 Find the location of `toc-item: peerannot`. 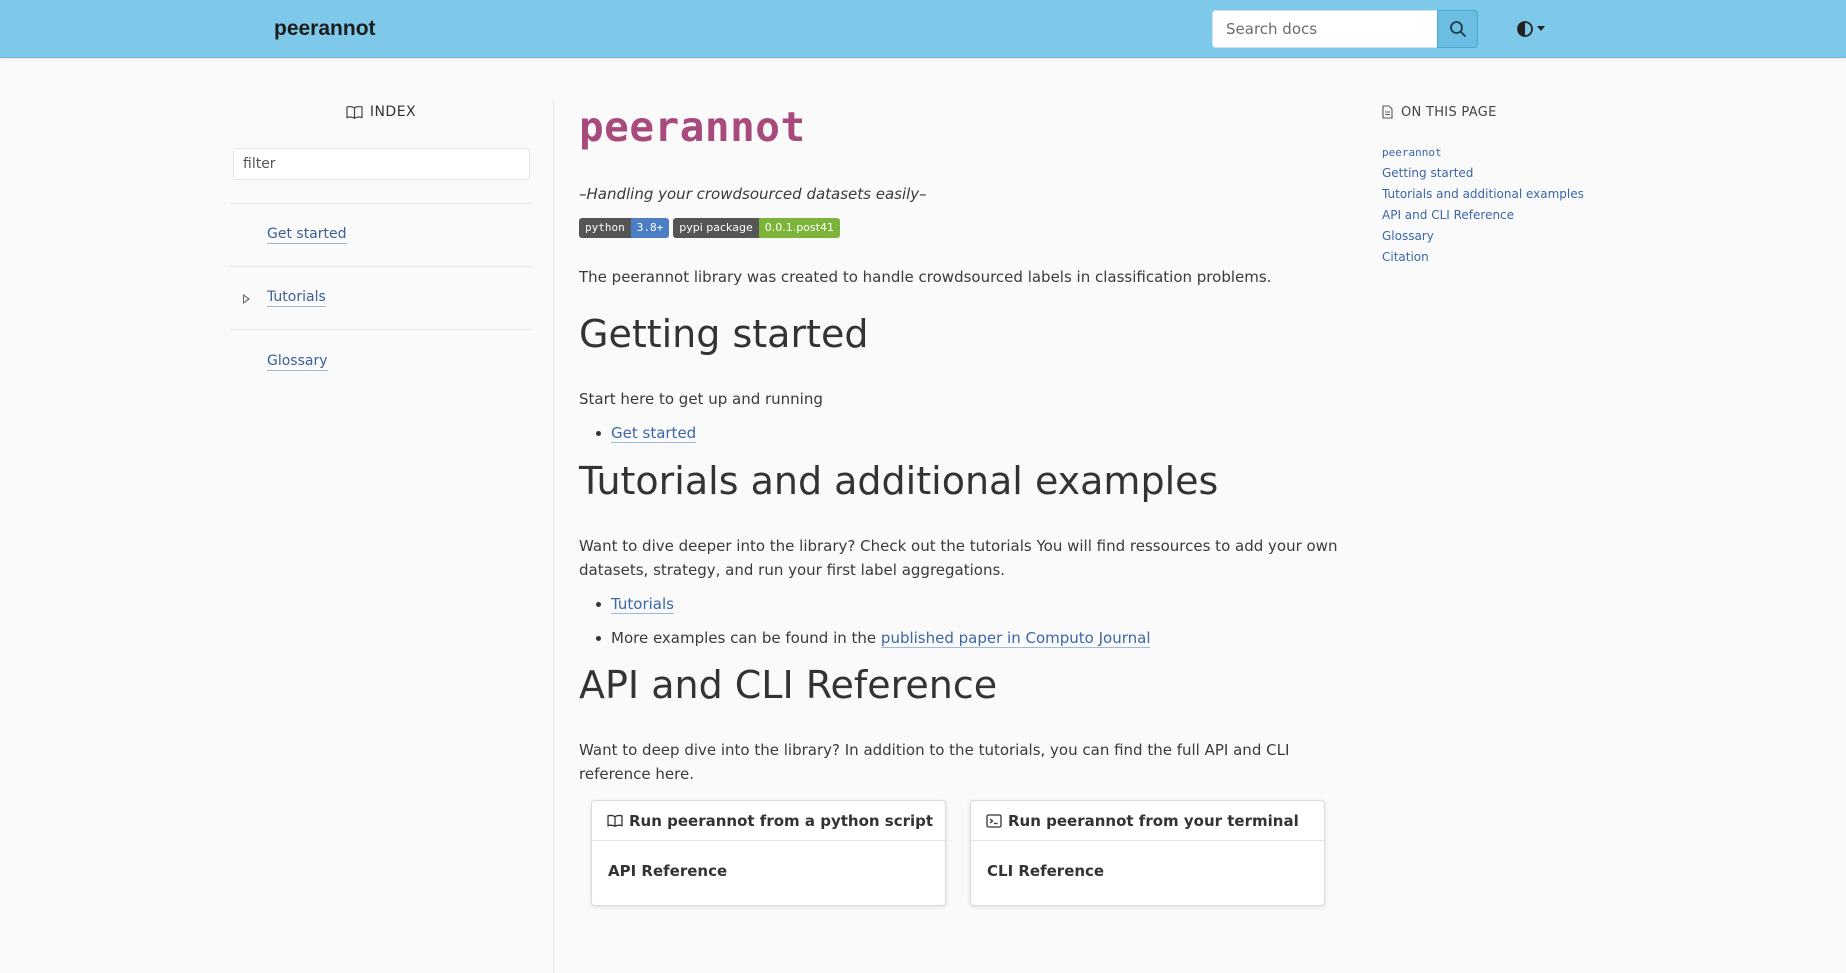

toc-item: peerannot is located at coordinates (1502, 152).